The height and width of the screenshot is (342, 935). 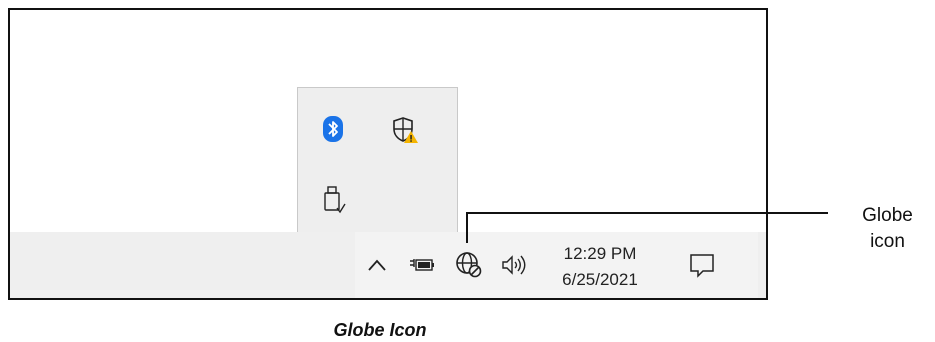 I want to click on speaker-volume-icon, so click(x=514, y=265).